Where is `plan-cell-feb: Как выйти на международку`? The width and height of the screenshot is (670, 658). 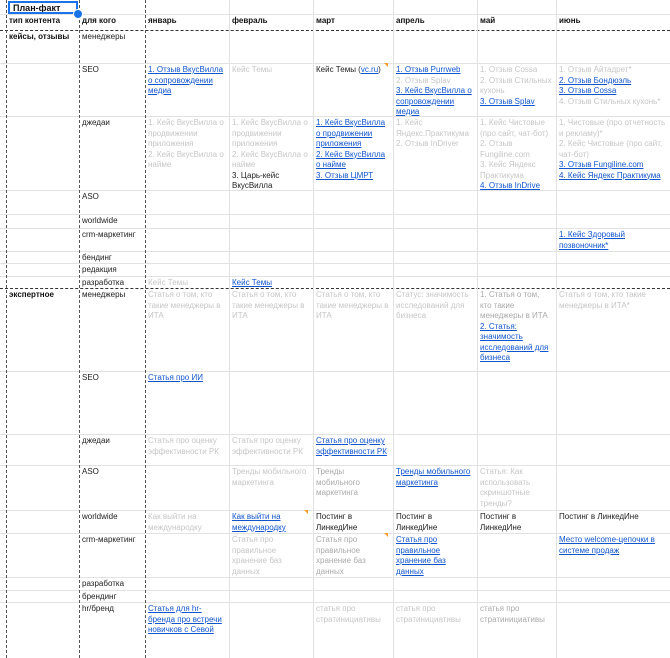 plan-cell-feb: Как выйти на международку is located at coordinates (271, 521).